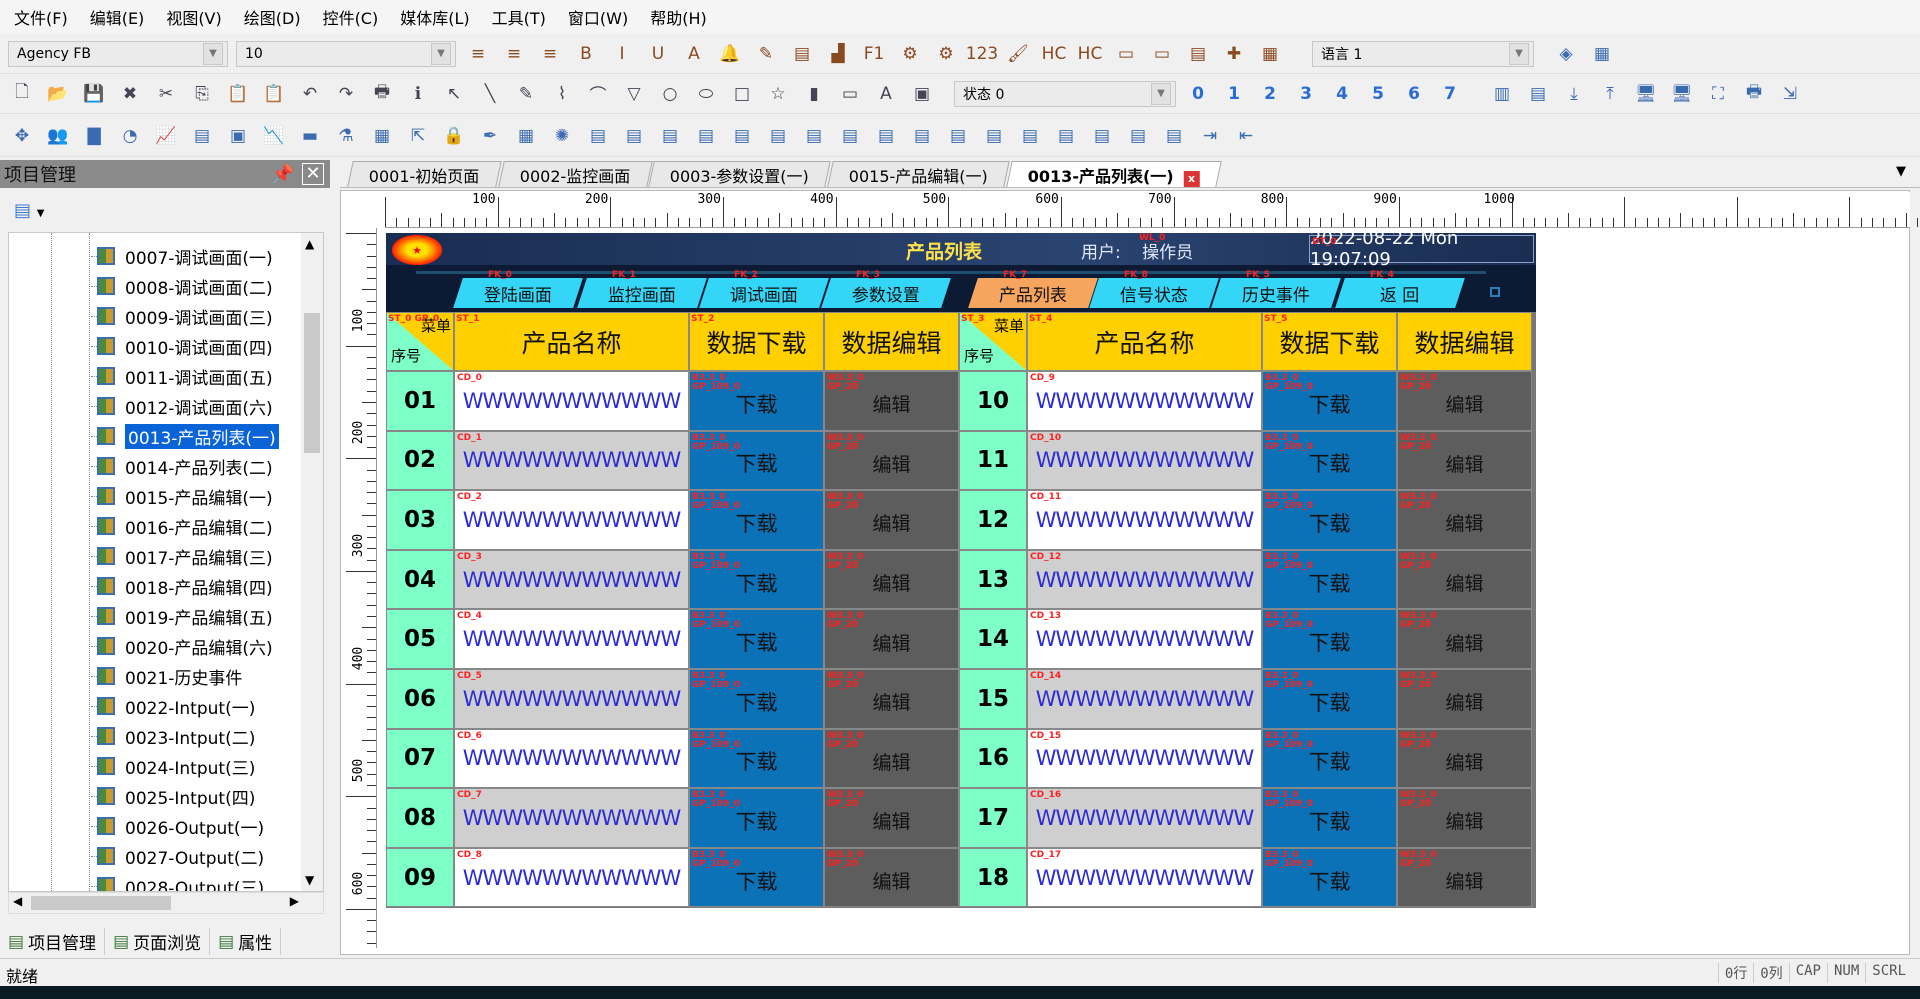 The height and width of the screenshot is (999, 1920). I want to click on redo-icon: ↷, so click(346, 94).